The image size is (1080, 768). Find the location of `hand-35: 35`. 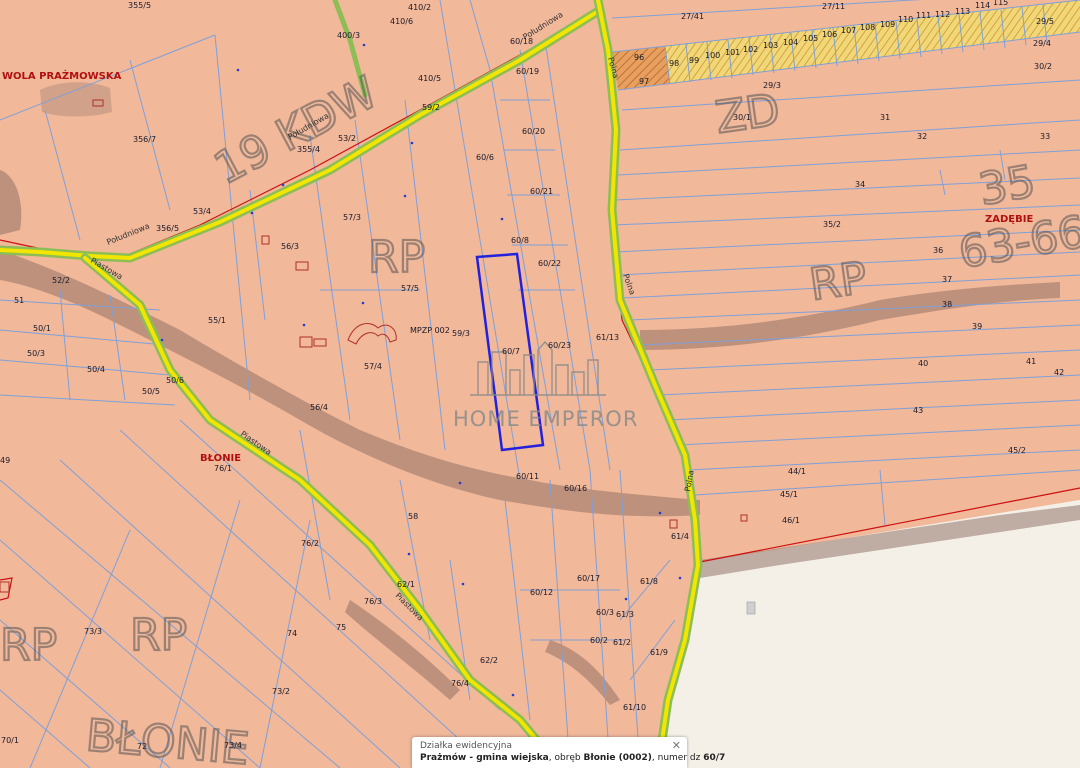

hand-35: 35 is located at coordinates (1007, 186).